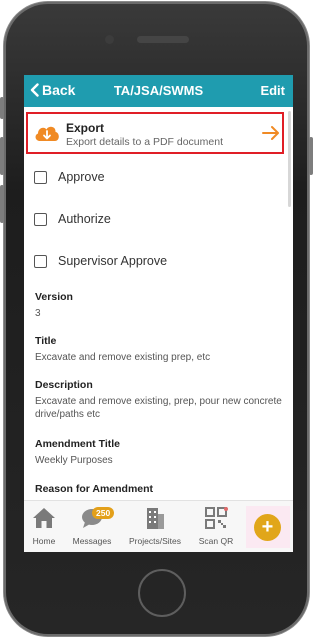 The height and width of the screenshot is (639, 320). Describe the element at coordinates (44, 541) in the screenshot. I see `tab-home-label: Home` at that location.